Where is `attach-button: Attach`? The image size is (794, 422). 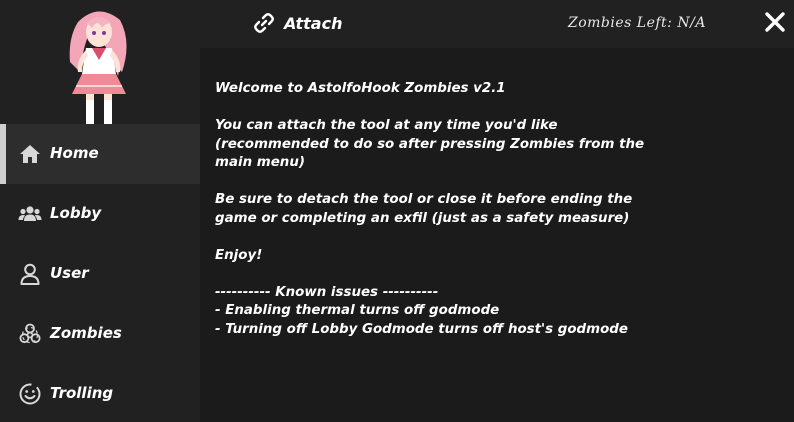 attach-button: Attach is located at coordinates (297, 23).